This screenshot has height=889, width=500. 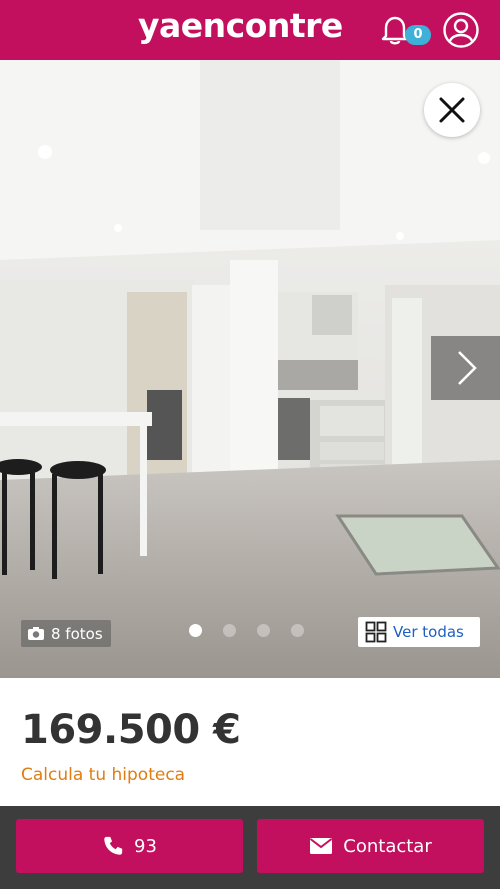 I want to click on contact-button: Contactar, so click(x=370, y=846).